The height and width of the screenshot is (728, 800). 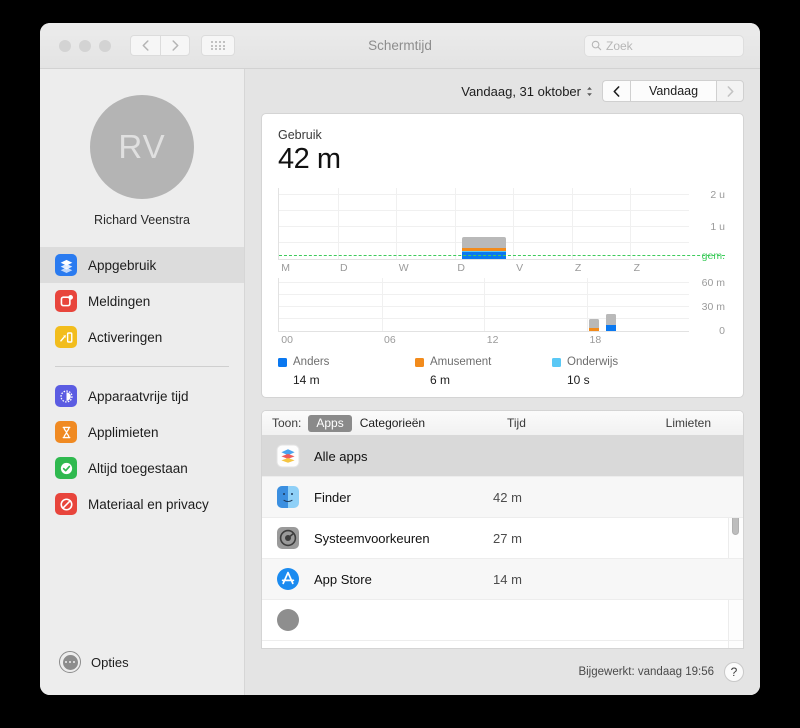 I want to click on x-tick-label: M, so click(x=286, y=268).